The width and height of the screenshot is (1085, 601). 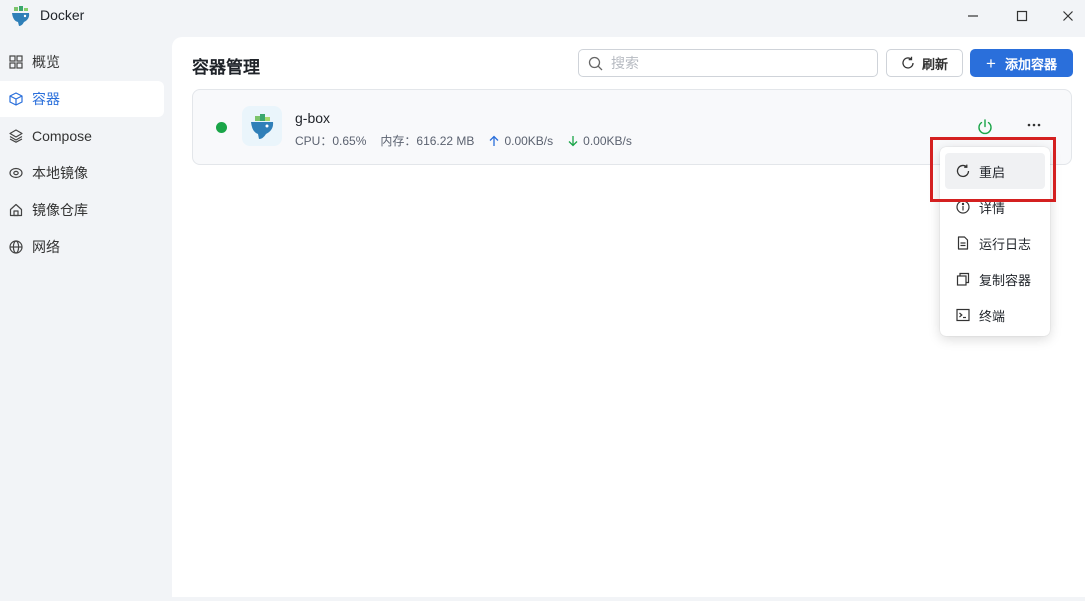 What do you see at coordinates (46, 247) in the screenshot?
I see `sidebar-item-label: 网络` at bounding box center [46, 247].